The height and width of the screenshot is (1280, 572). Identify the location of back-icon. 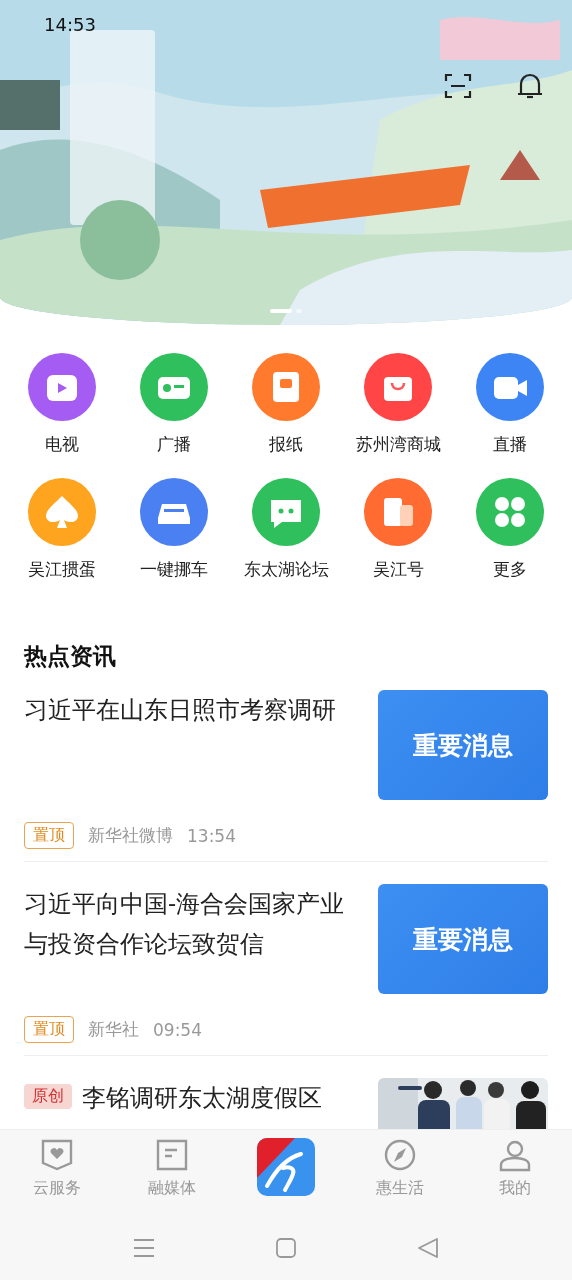
(428, 1247).